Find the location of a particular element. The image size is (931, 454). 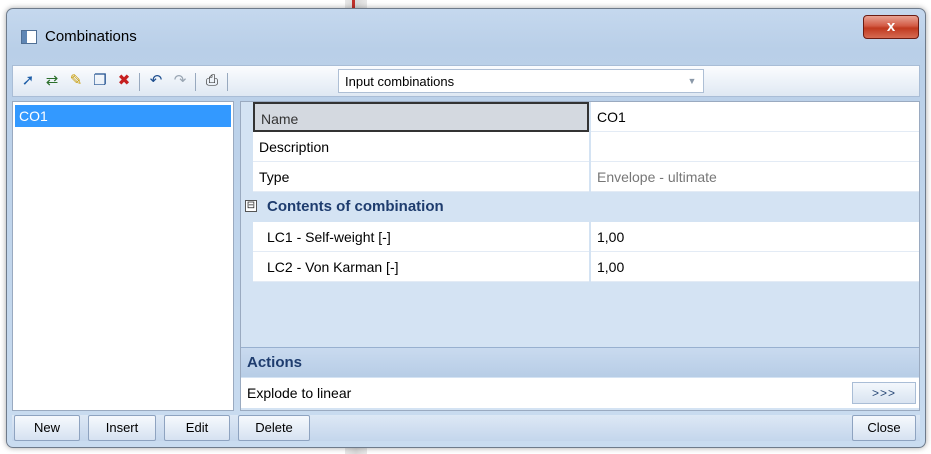

property-row-description: Description is located at coordinates (580, 147).